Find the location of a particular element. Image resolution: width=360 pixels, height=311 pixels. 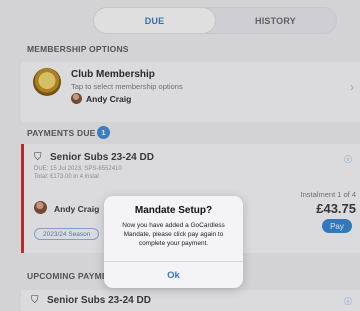

dialog-title: Mandate Setup? is located at coordinates (173, 210).